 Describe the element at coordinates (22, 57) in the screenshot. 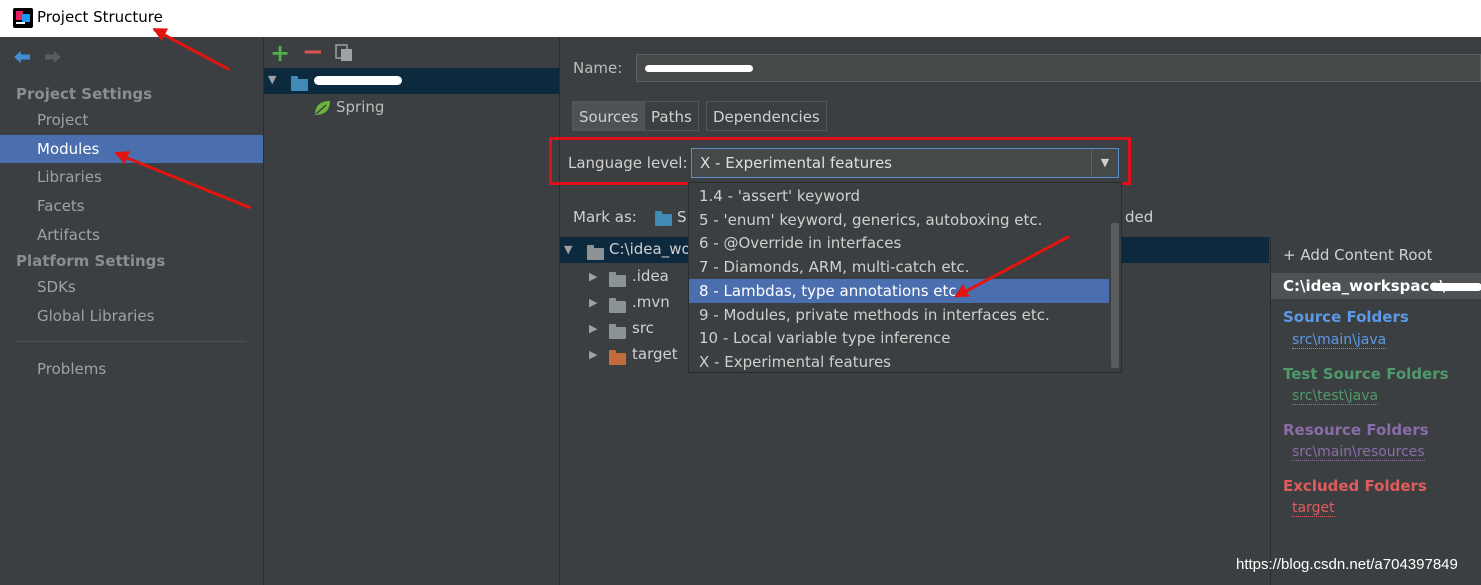

I see `arrow-left-icon` at that location.